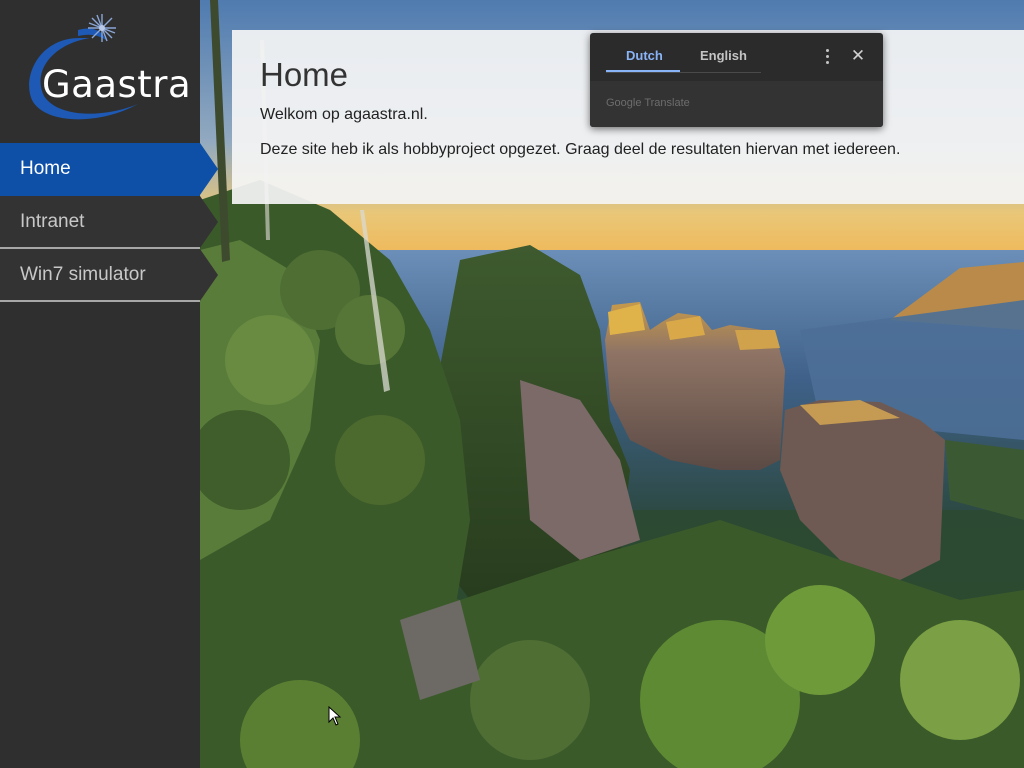 Image resolution: width=1024 pixels, height=768 pixels. I want to click on close-icon: ✕, so click(858, 56).